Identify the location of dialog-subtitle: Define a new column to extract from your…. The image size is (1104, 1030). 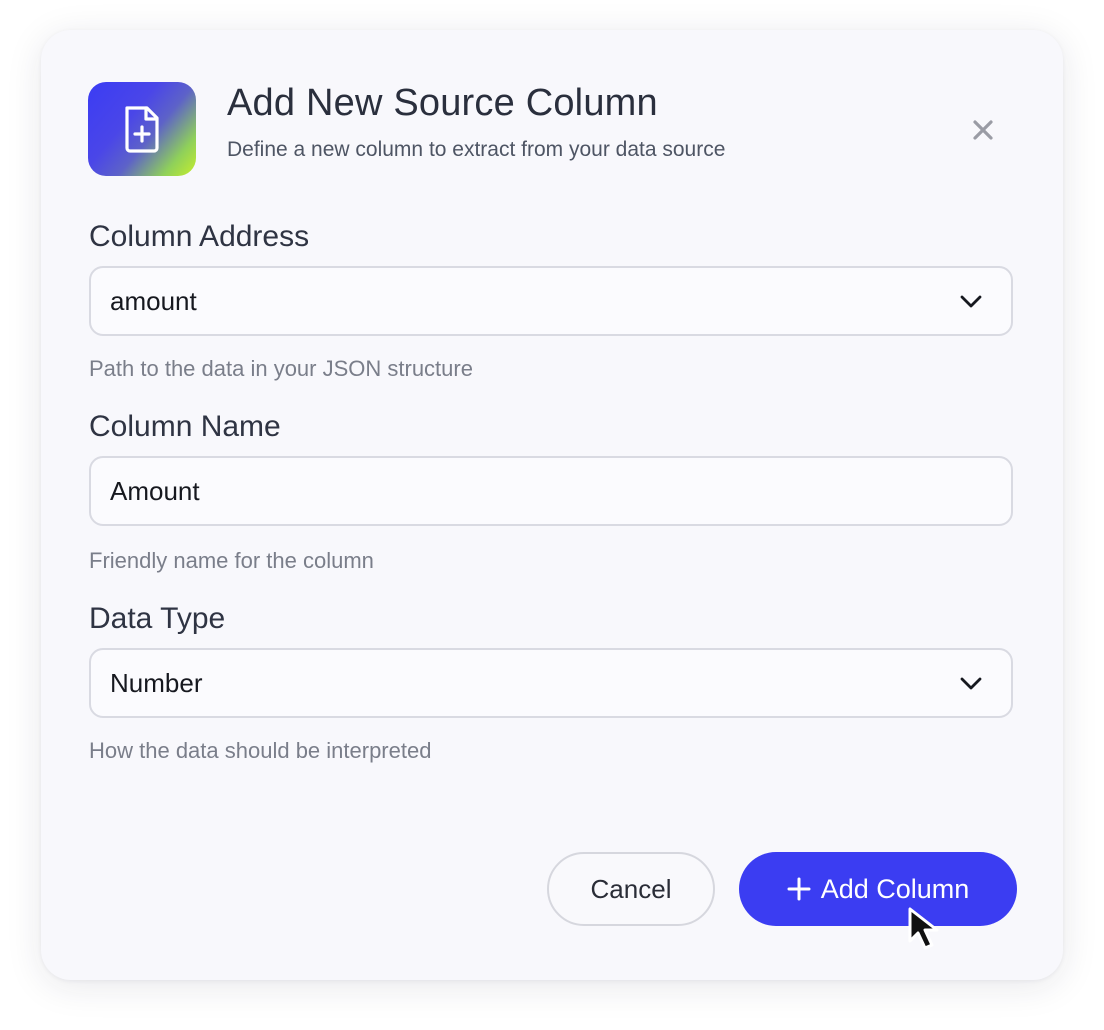
(476, 149).